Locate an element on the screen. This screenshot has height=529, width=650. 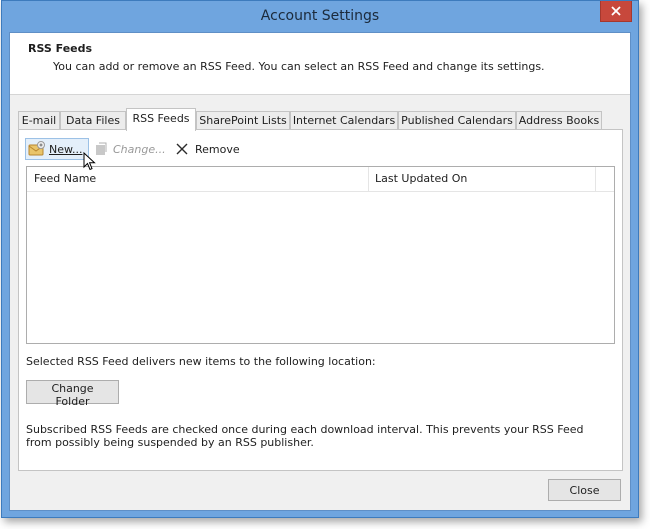
toolbar: New... Change... Remove is located at coordinates (175, 149).